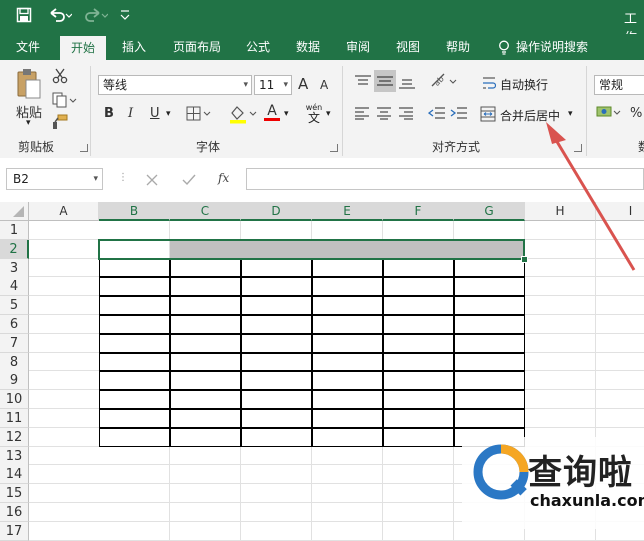 The image size is (644, 541). I want to click on watermark-brand: 查询啦, so click(580, 473).